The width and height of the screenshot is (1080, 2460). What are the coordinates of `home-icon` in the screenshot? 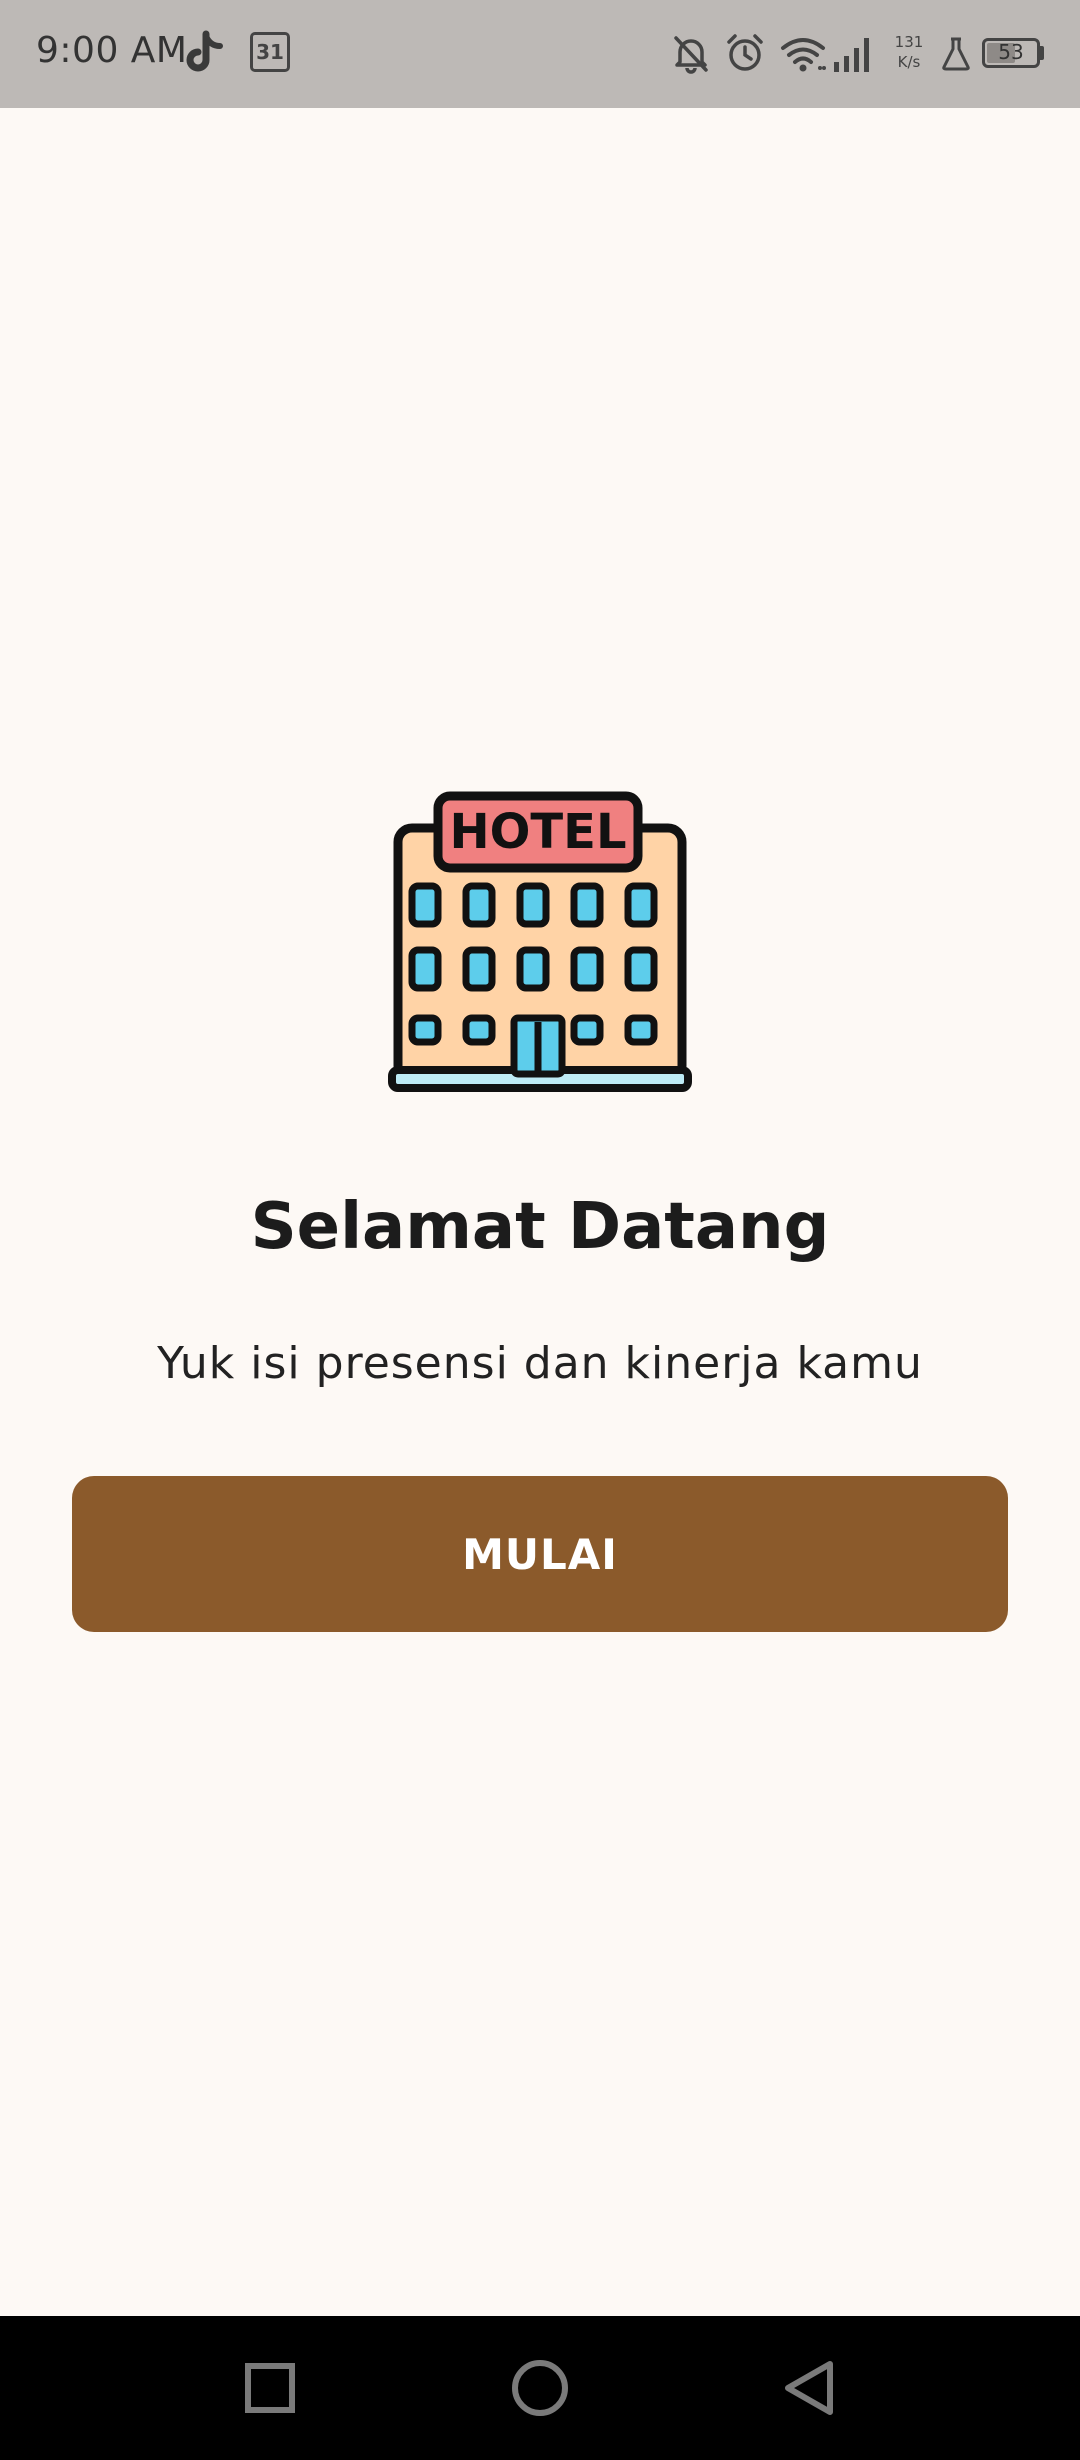 It's located at (540, 2388).